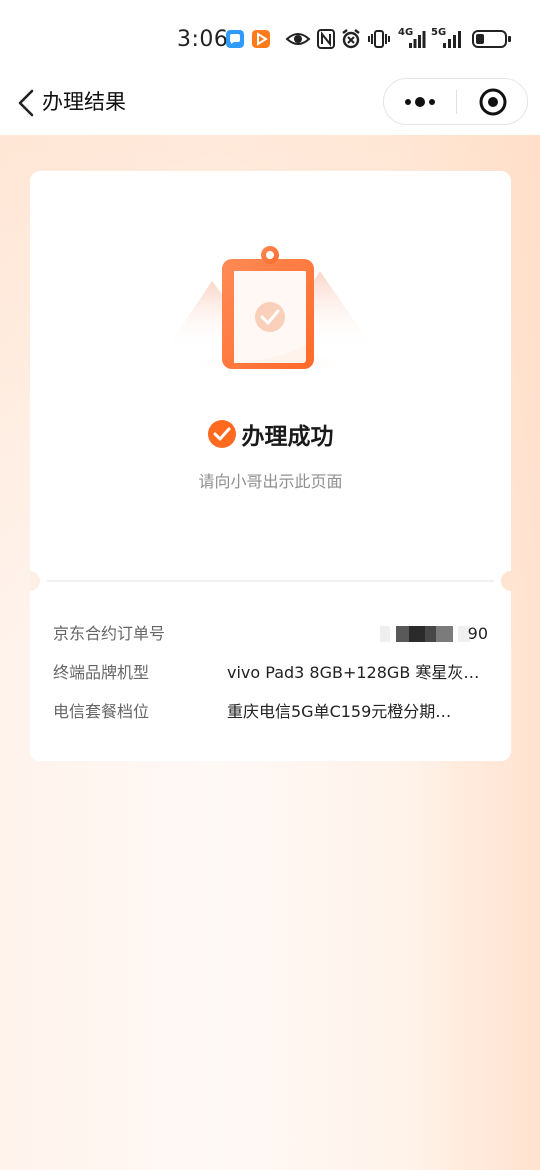 This screenshot has height=1170, width=540. Describe the element at coordinates (27, 103) in the screenshot. I see `back-icon` at that location.